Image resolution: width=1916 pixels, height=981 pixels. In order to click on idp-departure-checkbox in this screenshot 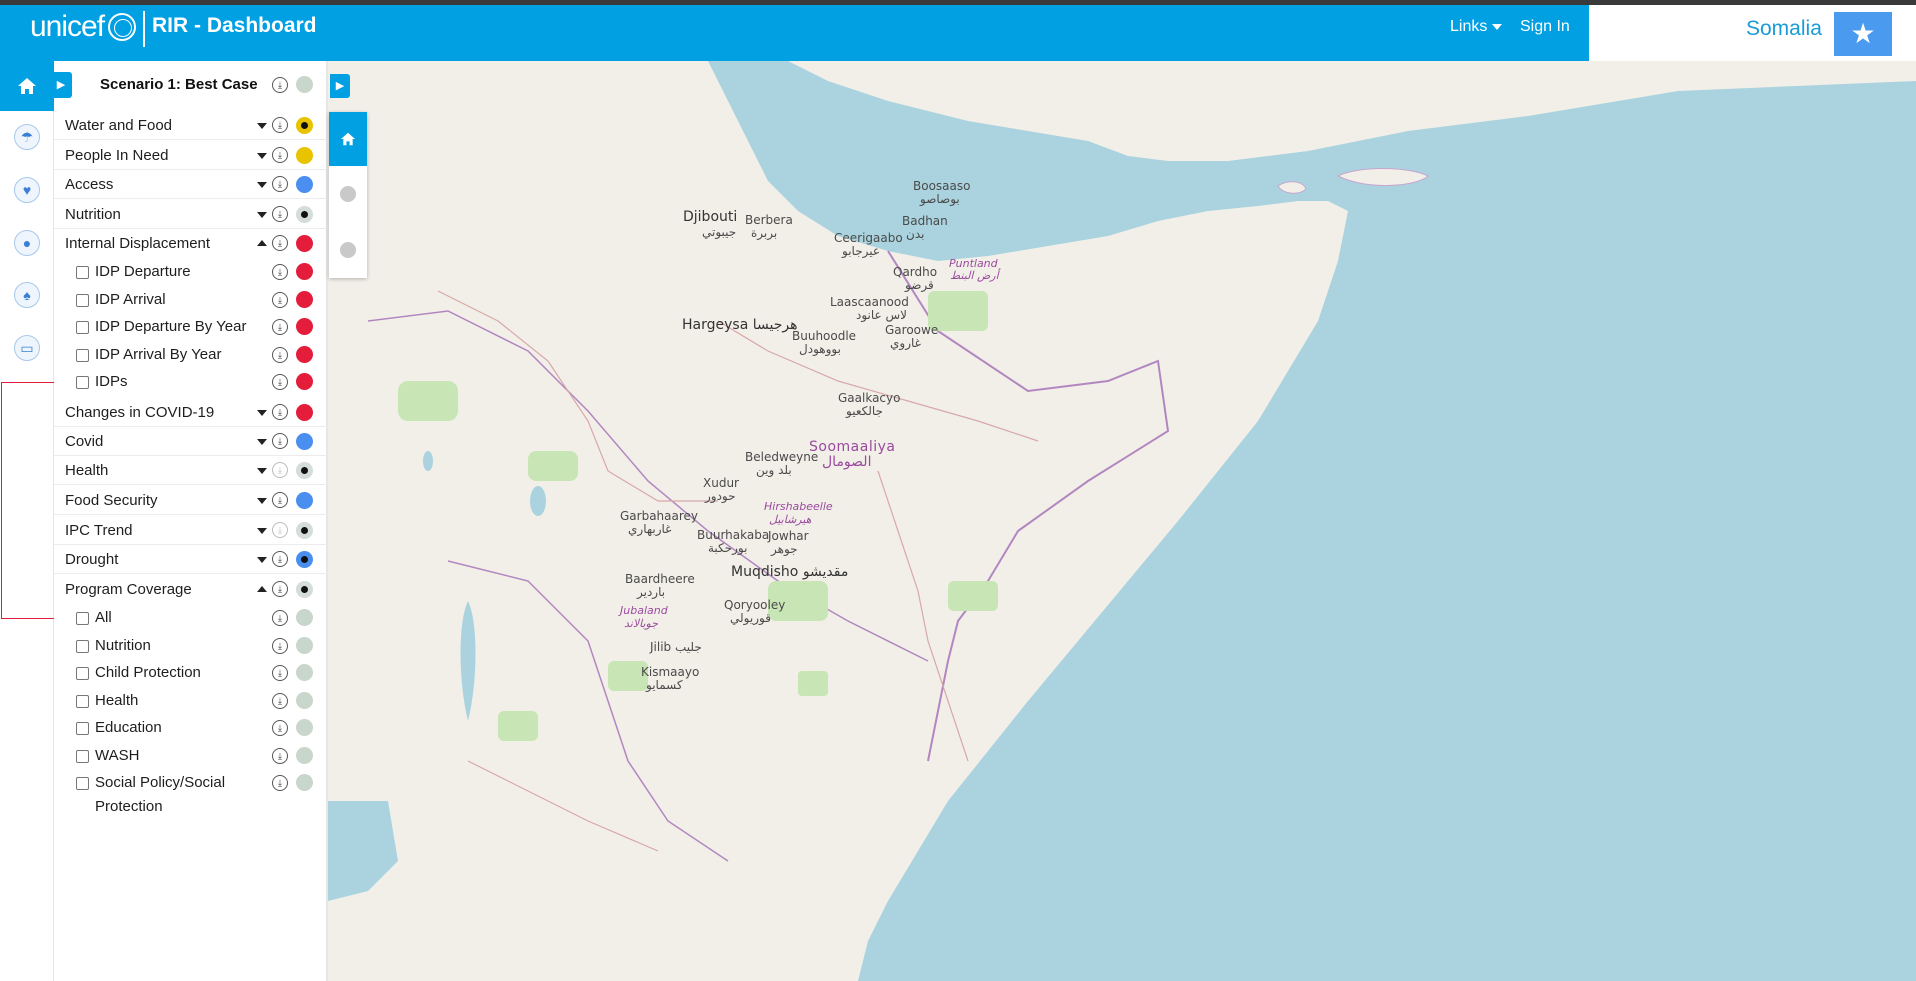, I will do `click(82, 272)`.